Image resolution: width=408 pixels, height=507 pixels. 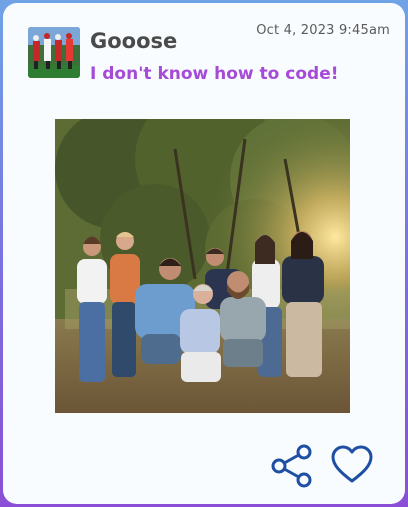 I want to click on heart-icon, so click(x=352, y=464).